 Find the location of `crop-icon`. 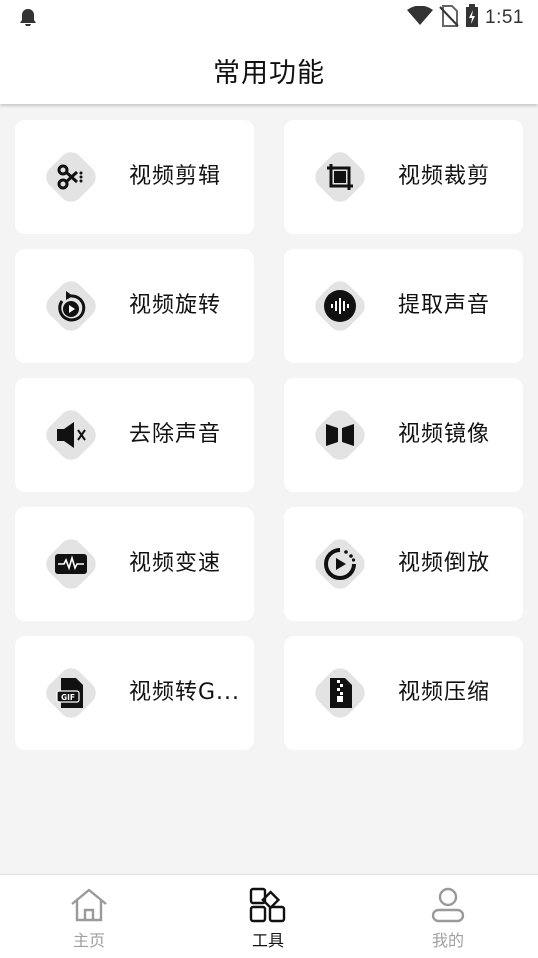

crop-icon is located at coordinates (340, 177).